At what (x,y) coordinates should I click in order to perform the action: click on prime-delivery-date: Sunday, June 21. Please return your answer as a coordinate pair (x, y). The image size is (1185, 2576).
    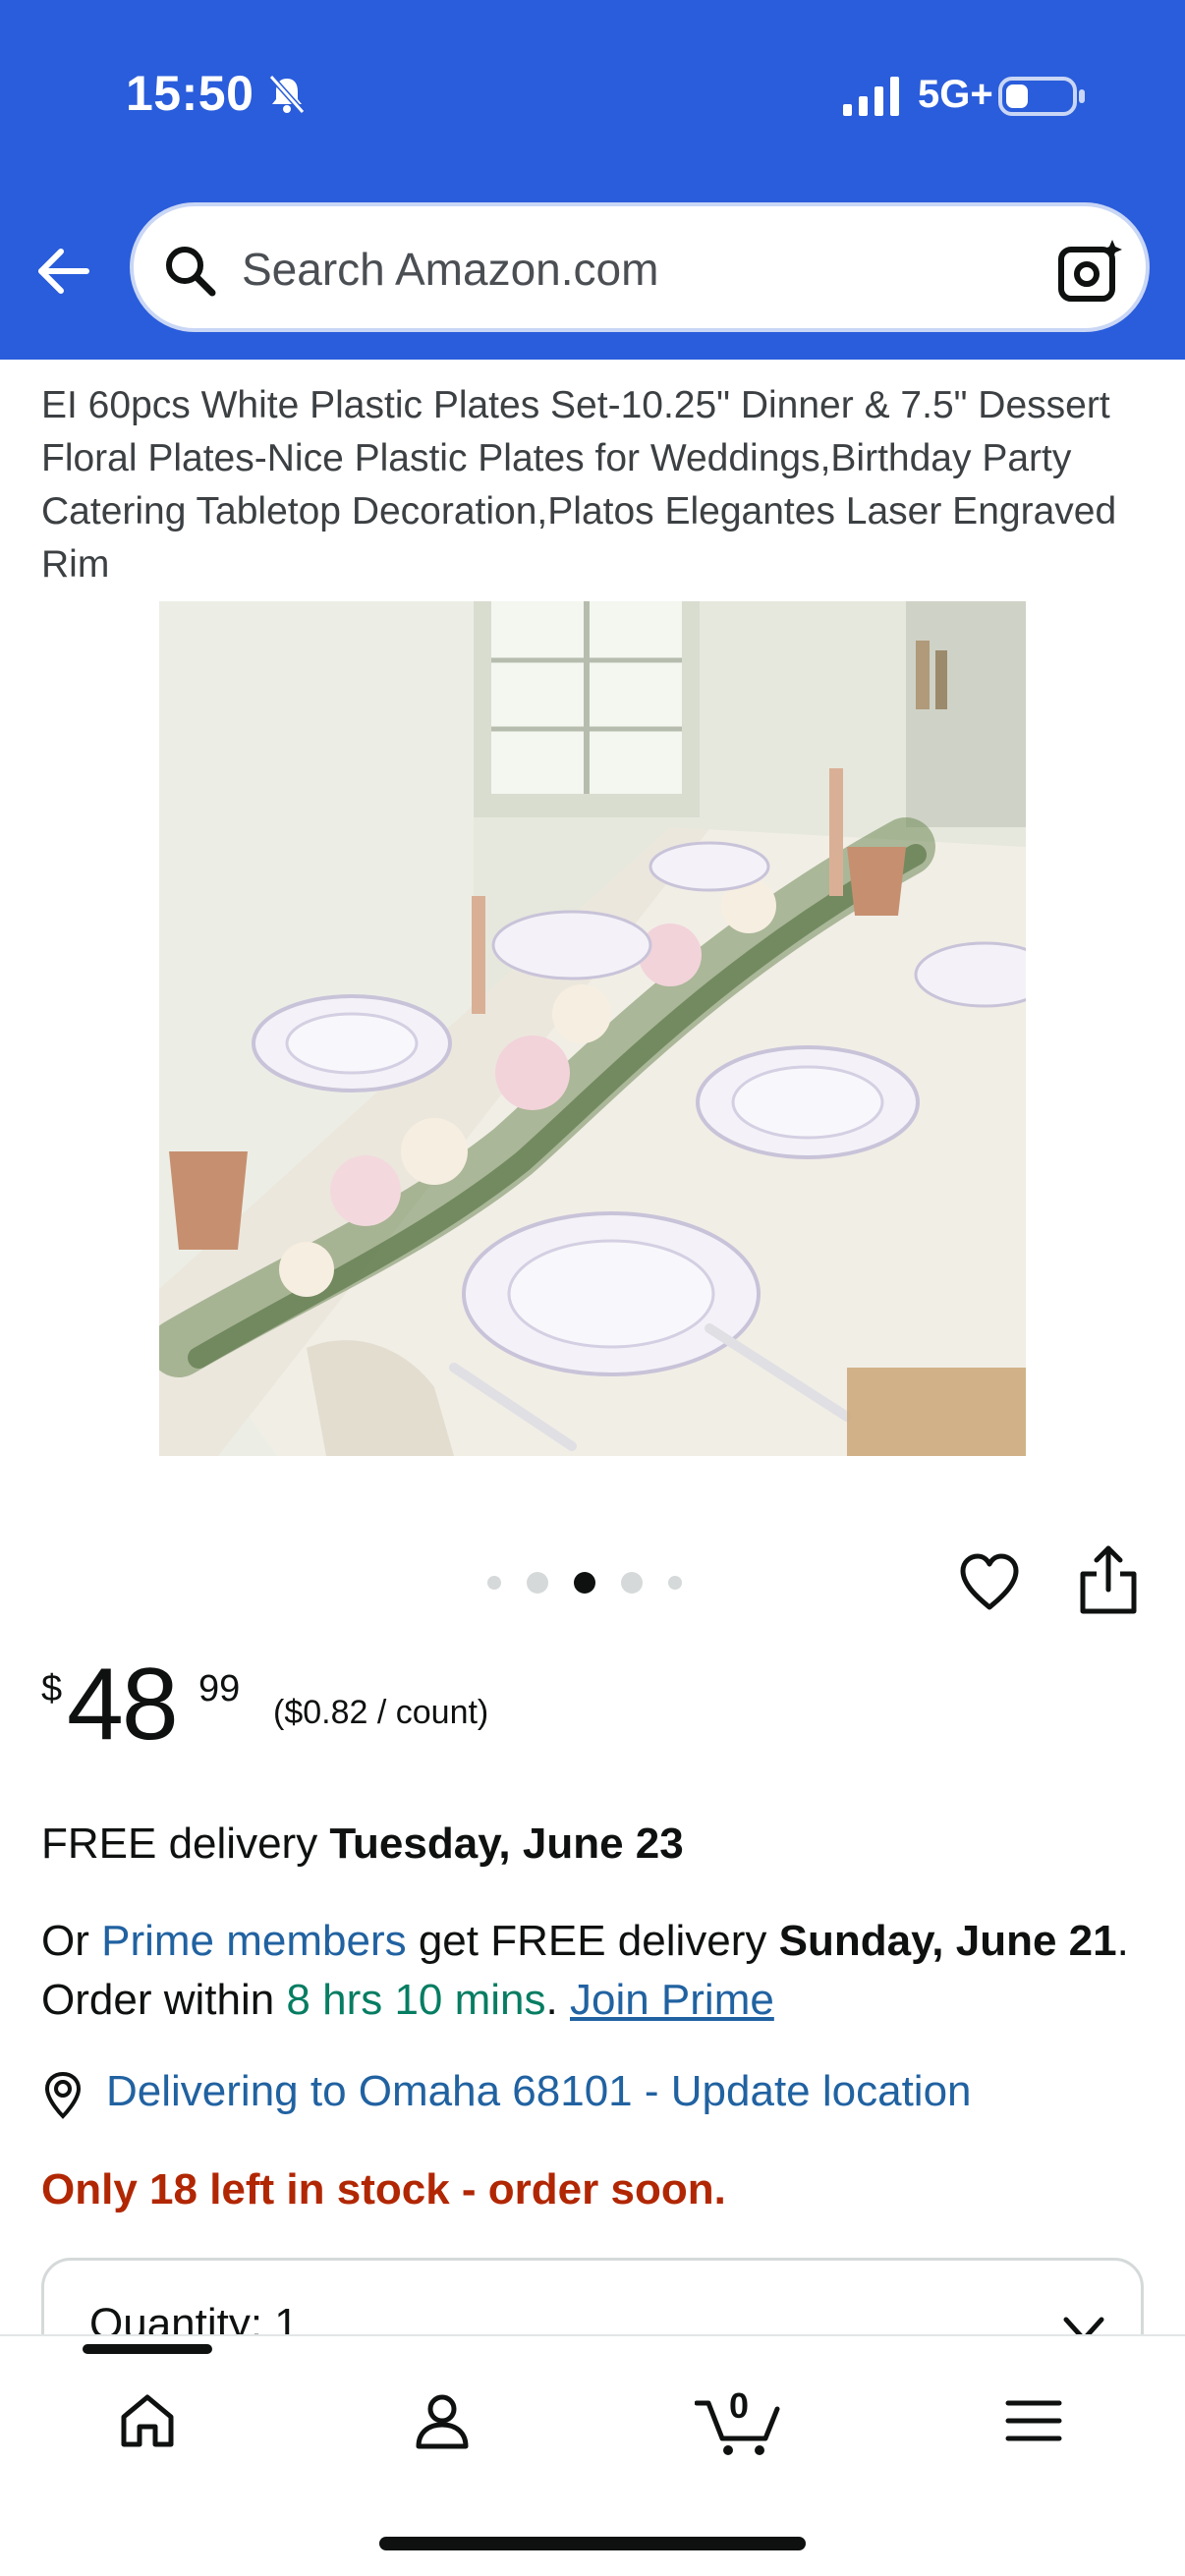
    Looking at the image, I should click on (948, 1941).